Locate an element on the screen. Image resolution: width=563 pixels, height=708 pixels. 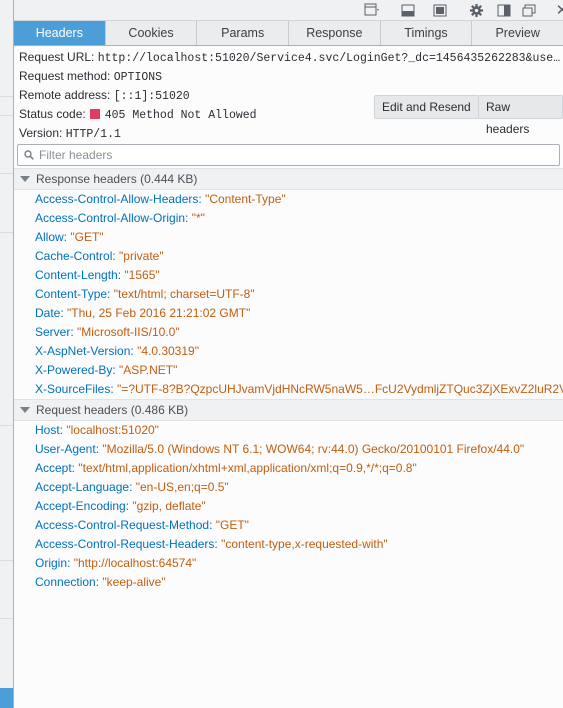
header-value: "content-type,x-requested-with" is located at coordinates (304, 544).